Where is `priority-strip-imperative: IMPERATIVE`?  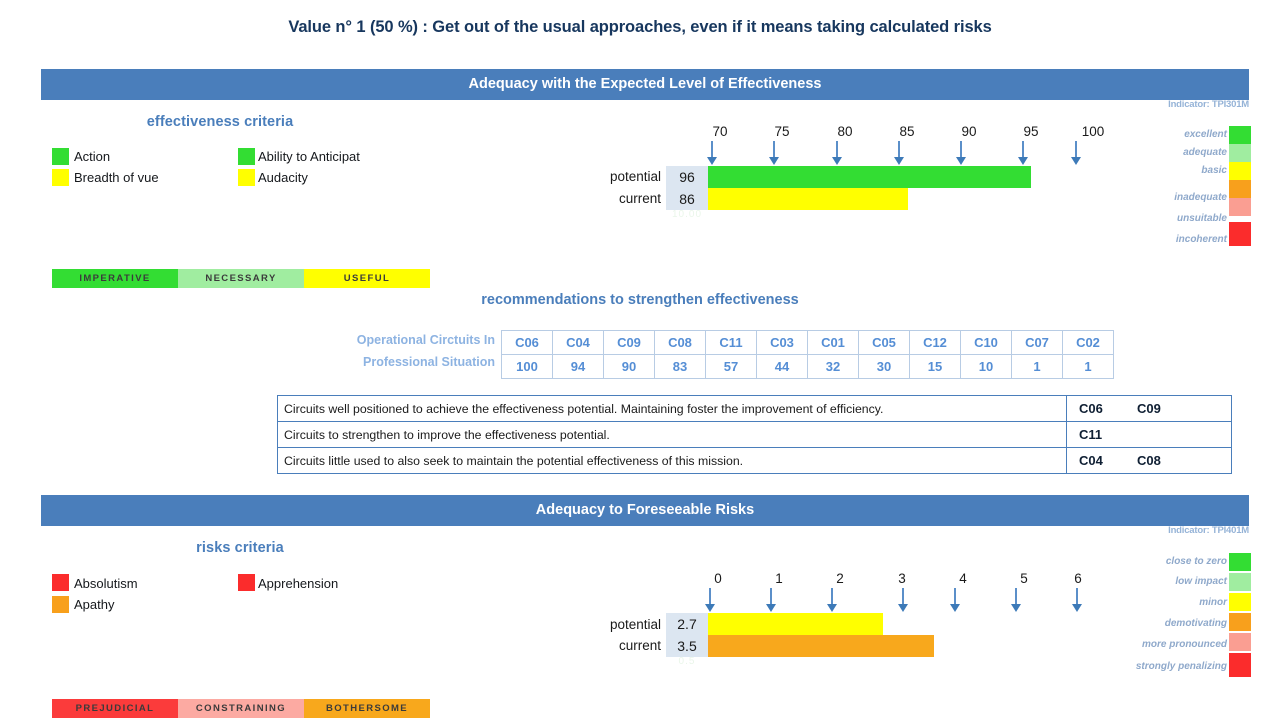 priority-strip-imperative: IMPERATIVE is located at coordinates (115, 278).